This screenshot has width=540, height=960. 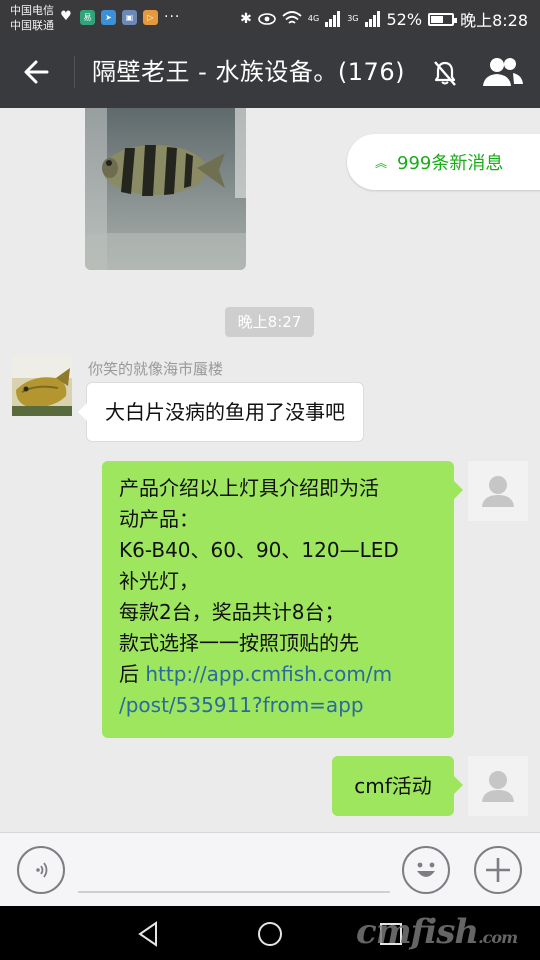 I want to click on double-chevron-up-icon: ︽, so click(x=381, y=162).